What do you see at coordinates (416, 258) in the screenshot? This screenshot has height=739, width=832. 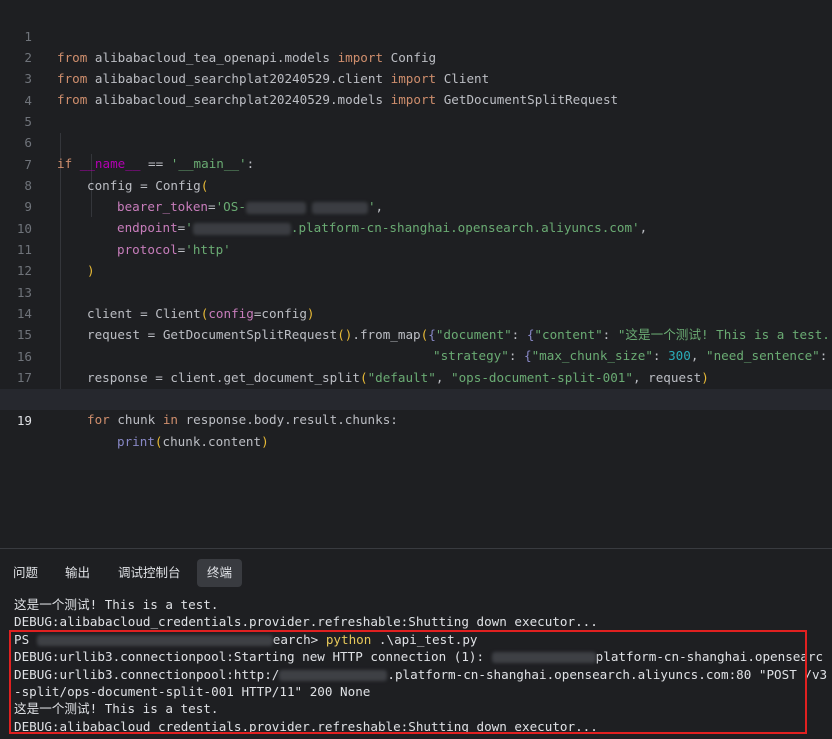 I see `code-line: 12` at bounding box center [416, 258].